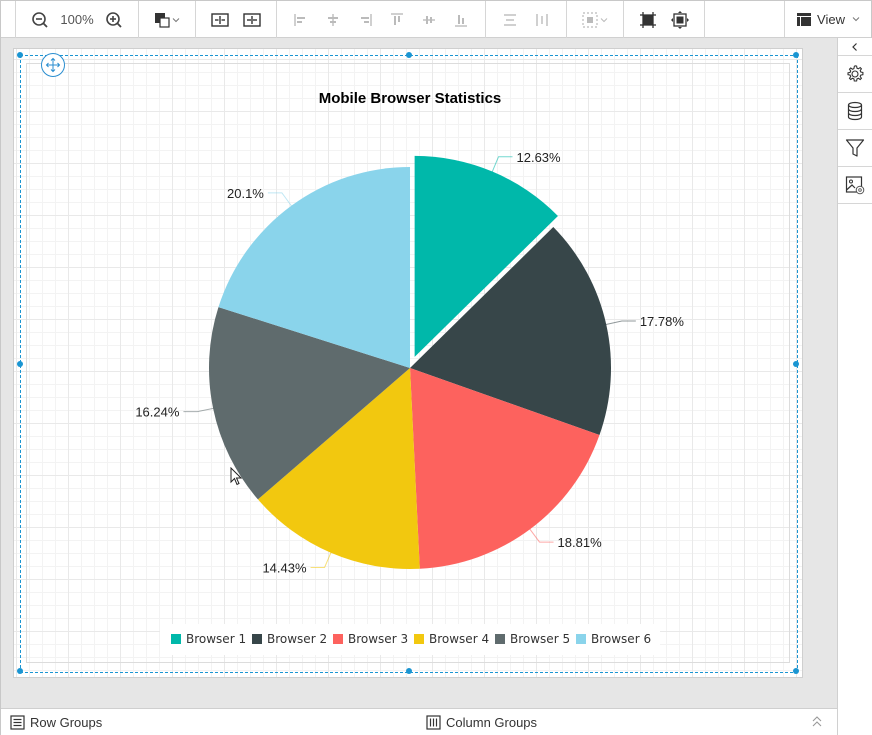 The width and height of the screenshot is (872, 735). I want to click on group-icon, so click(590, 19).